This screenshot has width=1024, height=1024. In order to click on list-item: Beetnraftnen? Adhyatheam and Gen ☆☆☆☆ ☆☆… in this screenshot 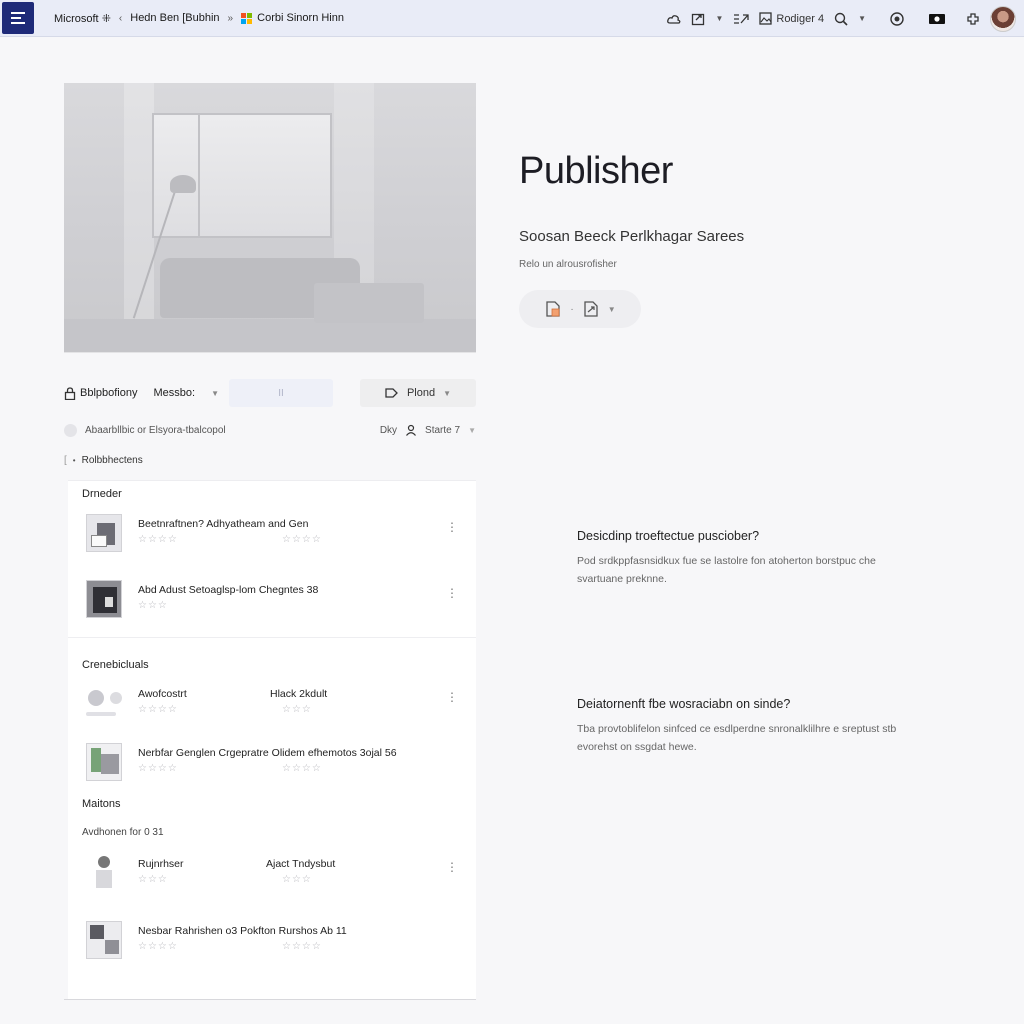, I will do `click(272, 534)`.